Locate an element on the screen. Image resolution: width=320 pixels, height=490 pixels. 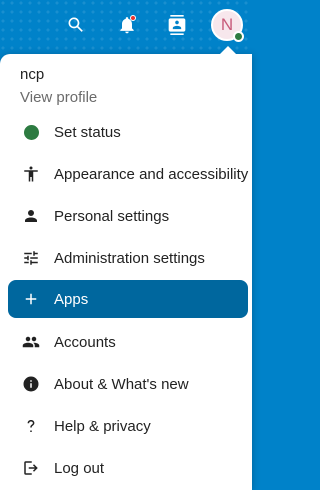
plus-icon is located at coordinates (31, 299).